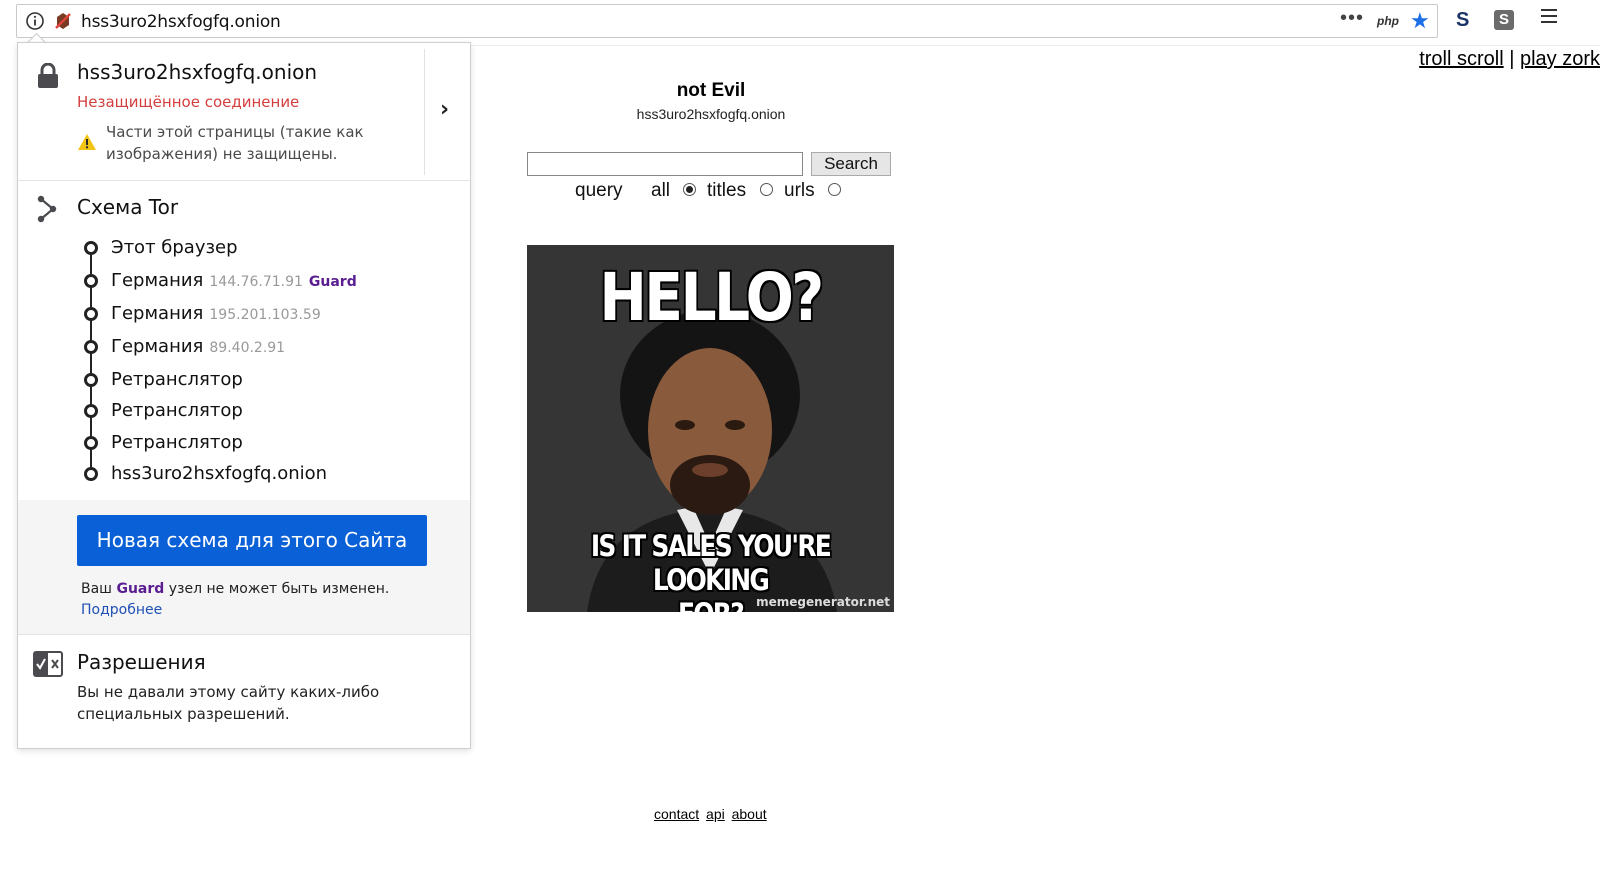 The height and width of the screenshot is (882, 1600). What do you see at coordinates (834, 189) in the screenshot?
I see `radio-urls` at bounding box center [834, 189].